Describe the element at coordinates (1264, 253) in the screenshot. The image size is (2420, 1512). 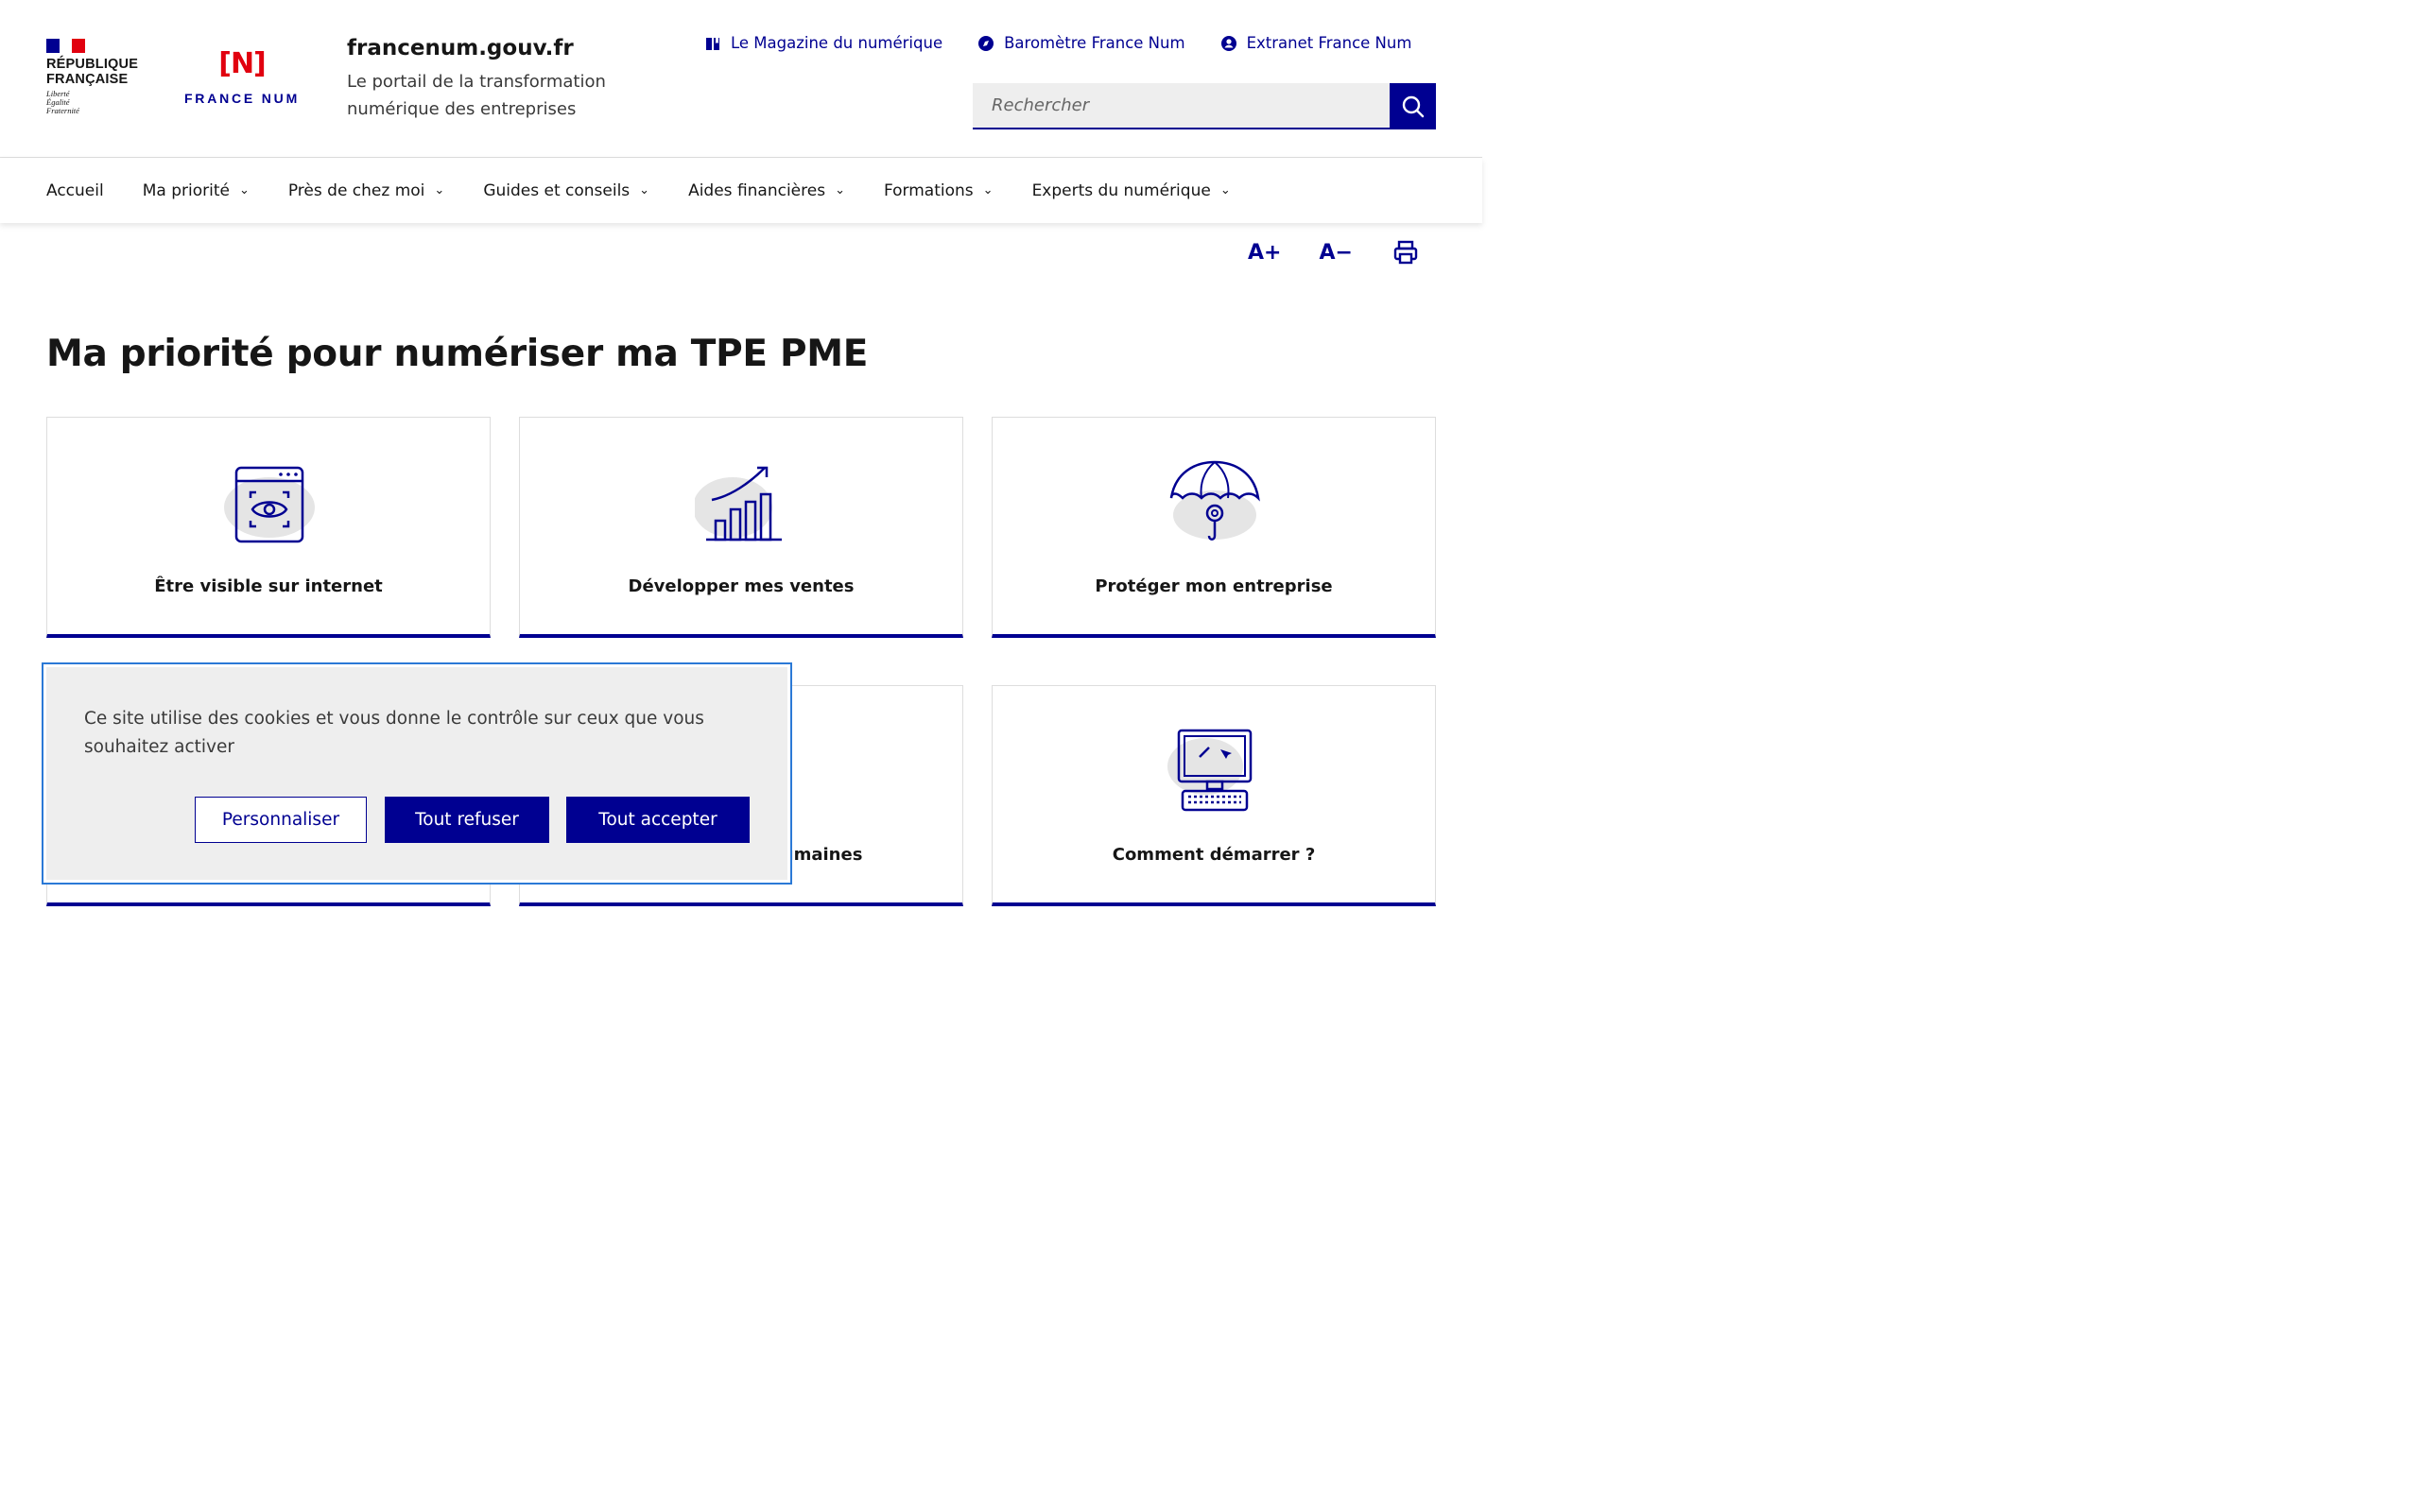
I see `increase-text-button: A+` at that location.